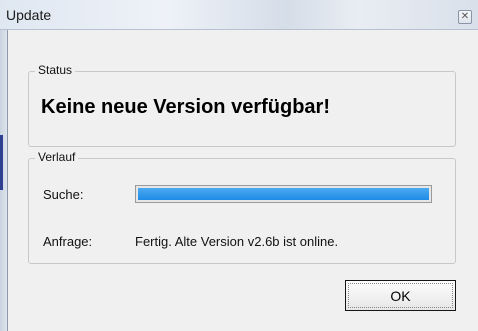 The height and width of the screenshot is (331, 478). I want to click on request-label: Anfrage:, so click(68, 241).